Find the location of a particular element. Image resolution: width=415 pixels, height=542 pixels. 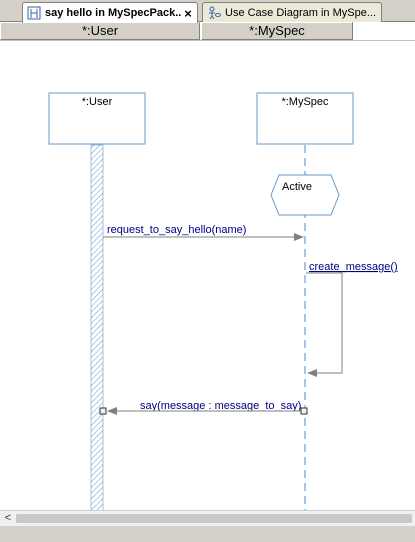

state-invariant-active: Active is located at coordinates (305, 195).